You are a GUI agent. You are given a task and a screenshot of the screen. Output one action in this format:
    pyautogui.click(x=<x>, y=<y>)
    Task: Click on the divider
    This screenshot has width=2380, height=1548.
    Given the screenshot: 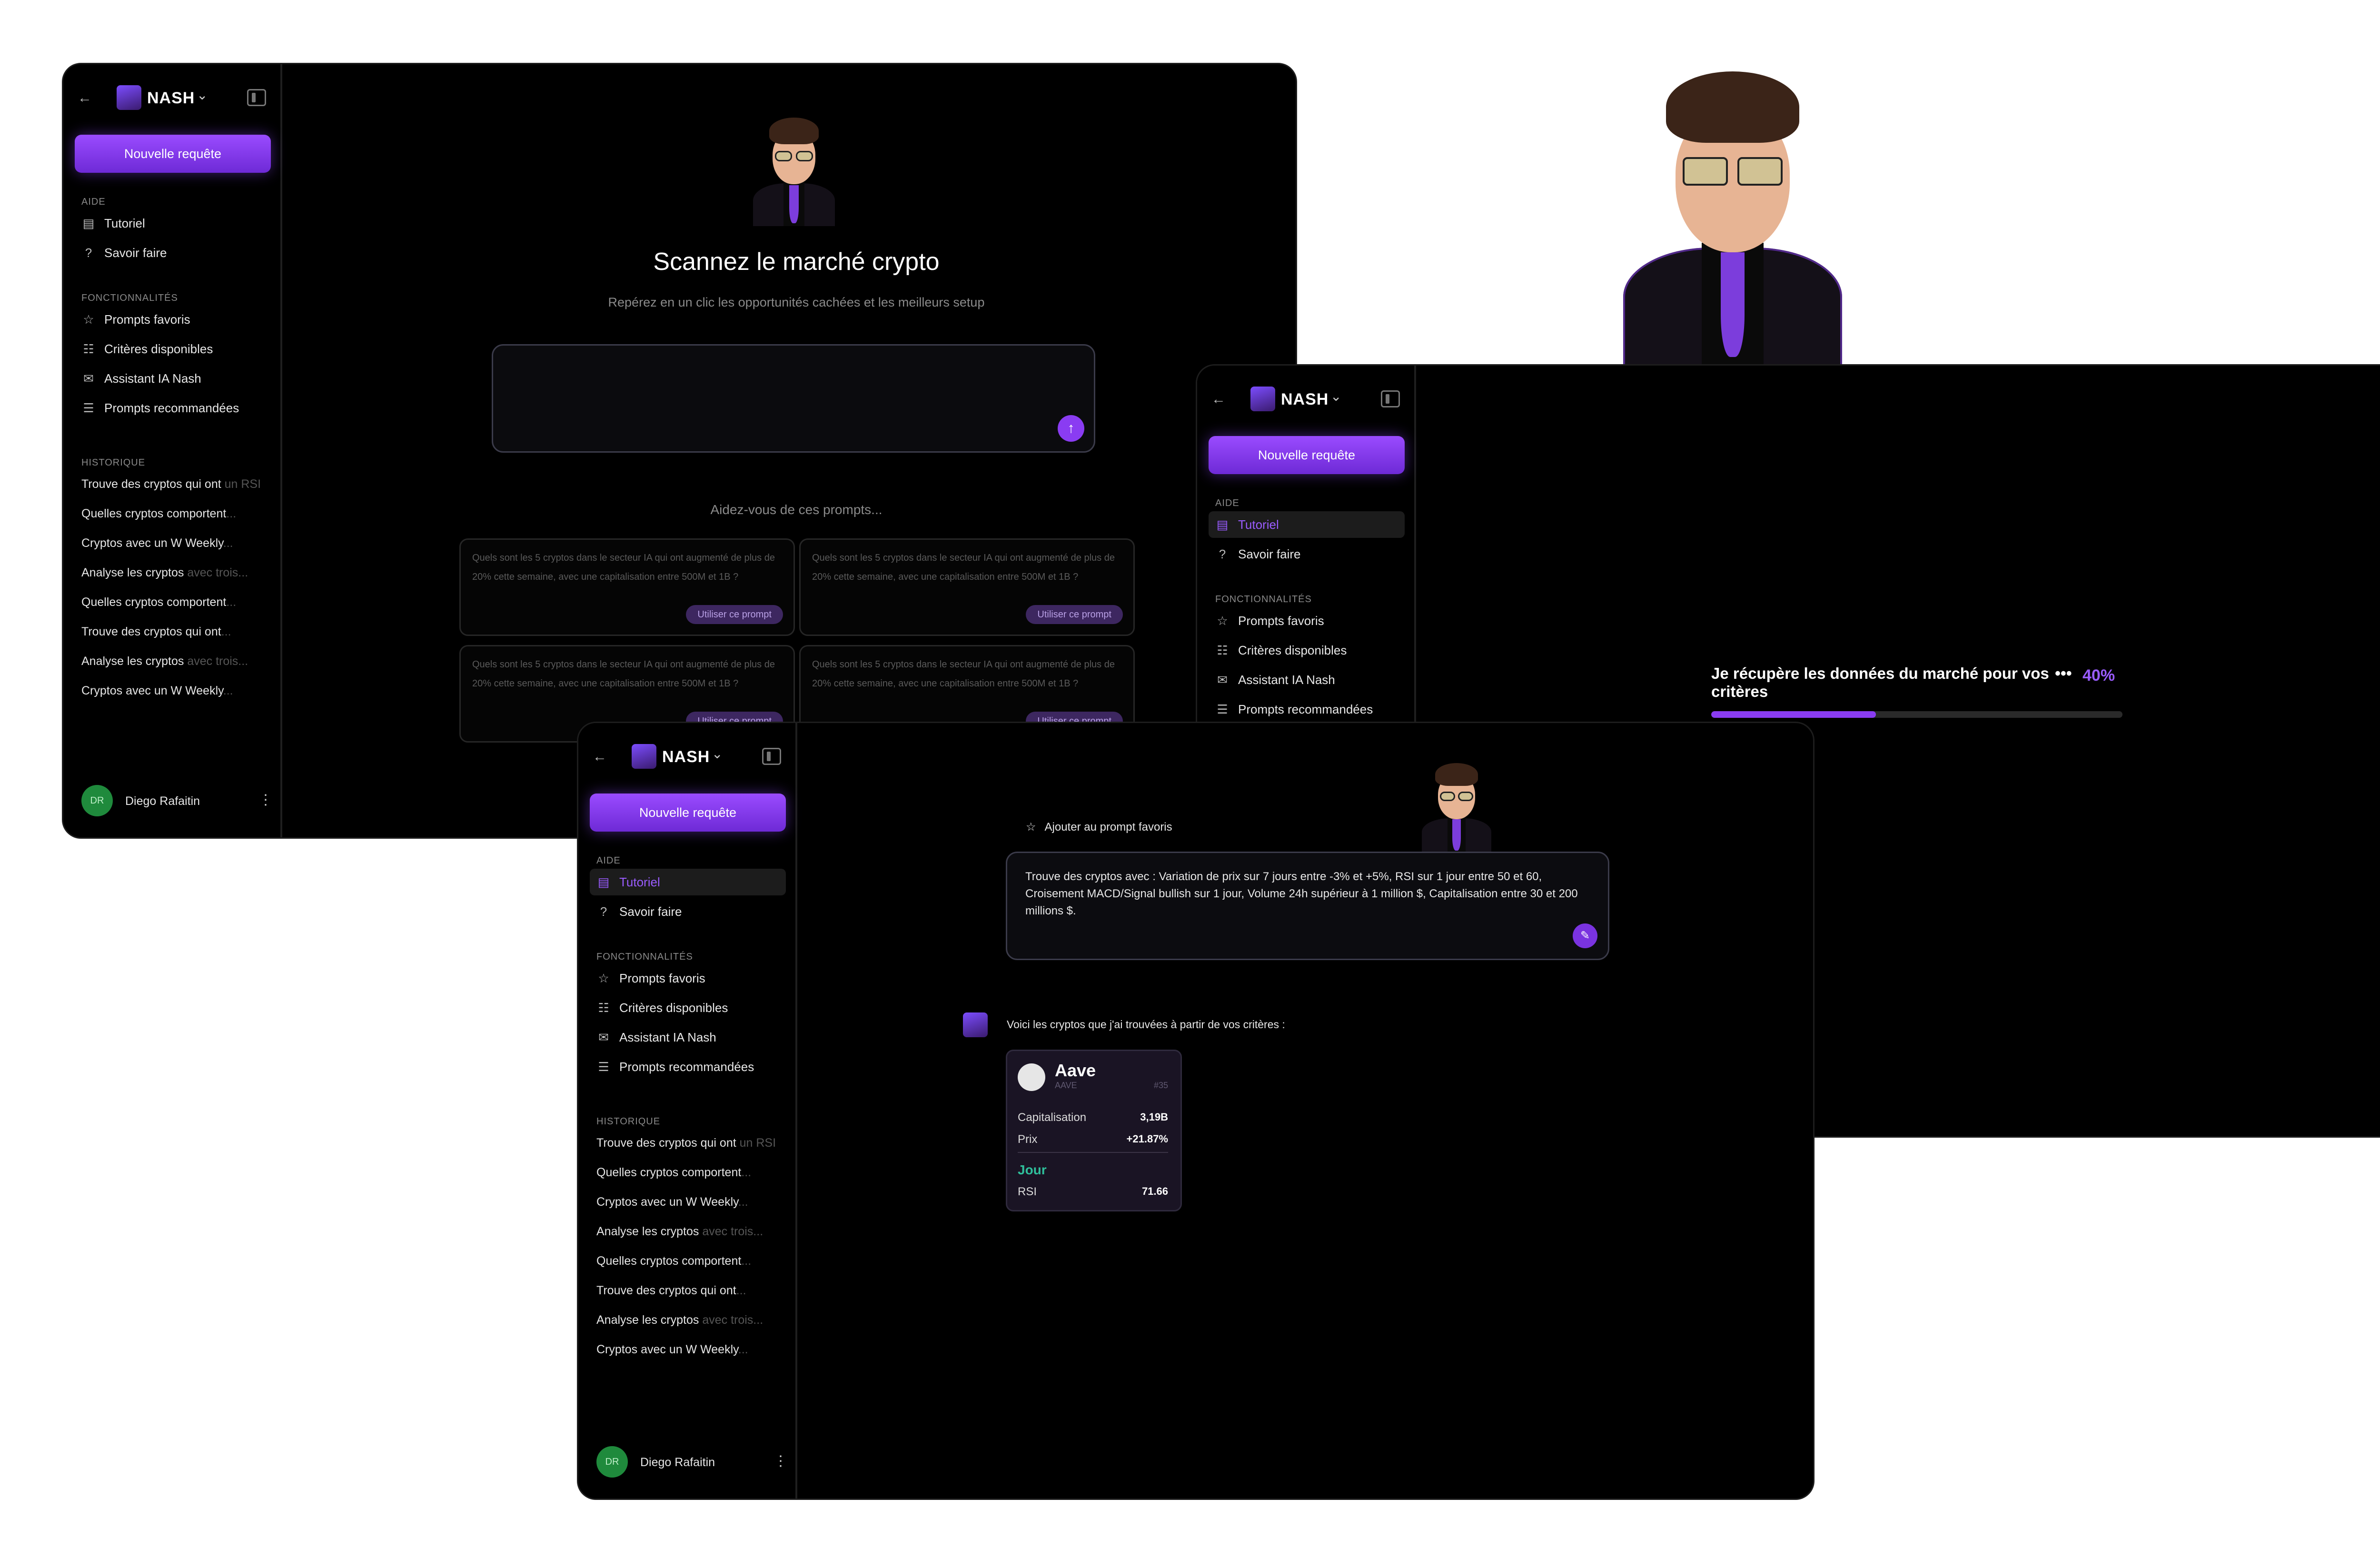 What is the action you would take?
    pyautogui.click(x=1093, y=1152)
    